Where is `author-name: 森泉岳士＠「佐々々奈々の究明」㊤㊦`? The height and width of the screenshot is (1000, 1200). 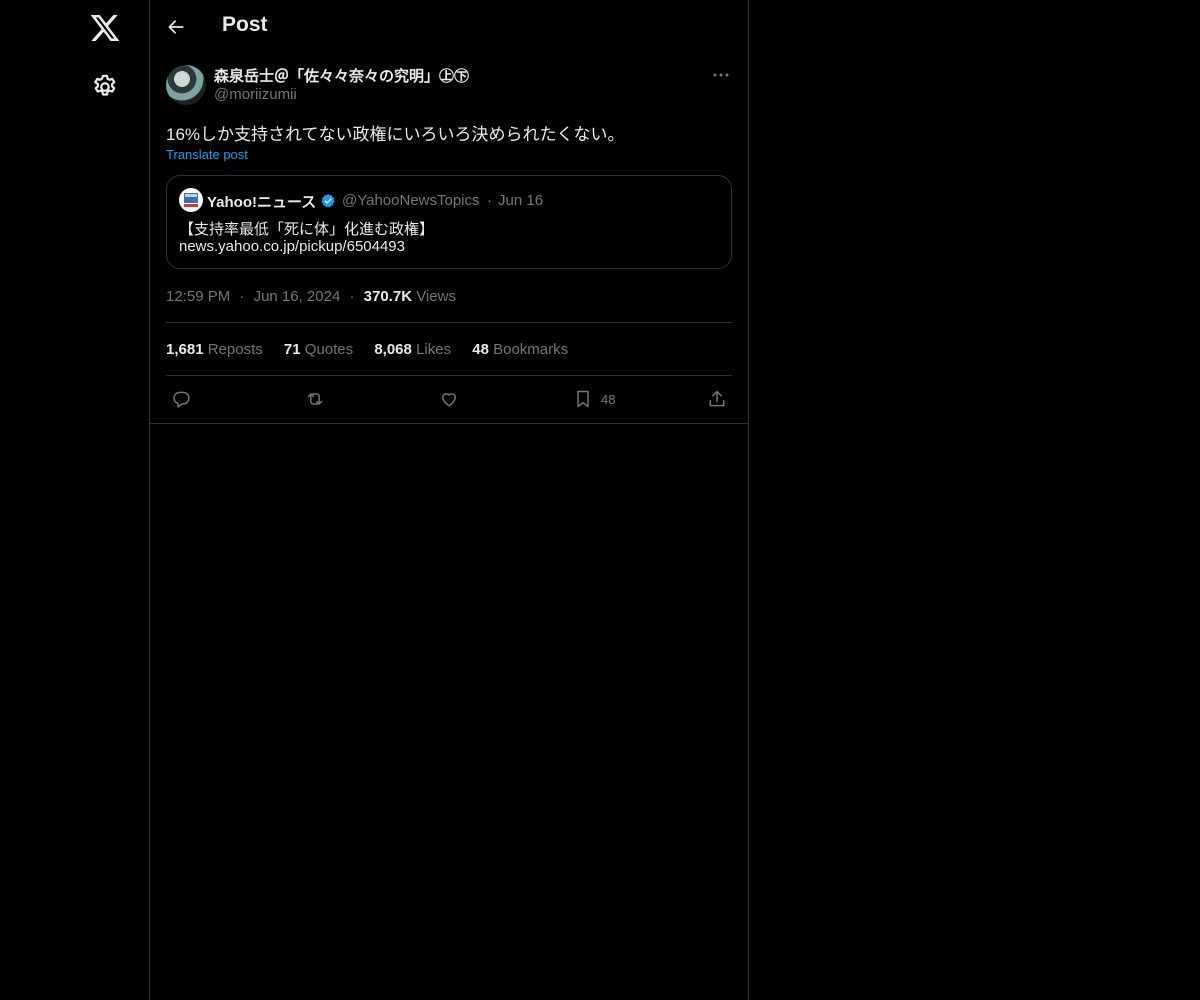
author-name: 森泉岳士＠「佐々々奈々の究明」㊤㊦ is located at coordinates (341, 75).